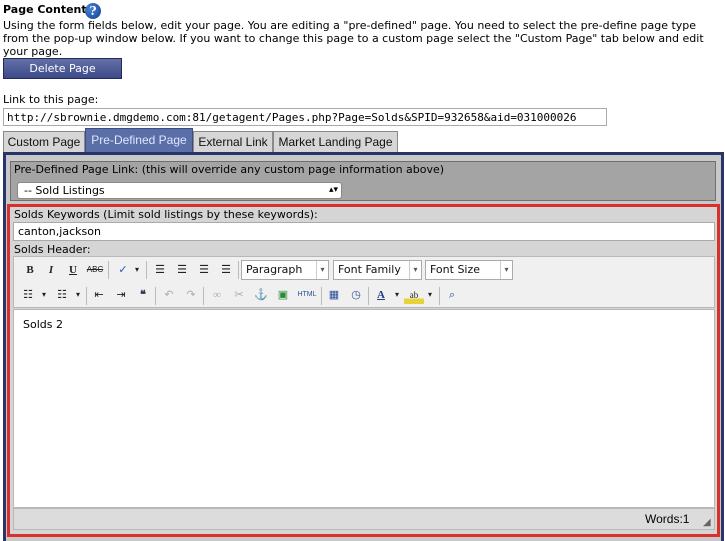 The width and height of the screenshot is (725, 541). What do you see at coordinates (123, 270) in the screenshot?
I see `spellcheck-icon: ✓` at bounding box center [123, 270].